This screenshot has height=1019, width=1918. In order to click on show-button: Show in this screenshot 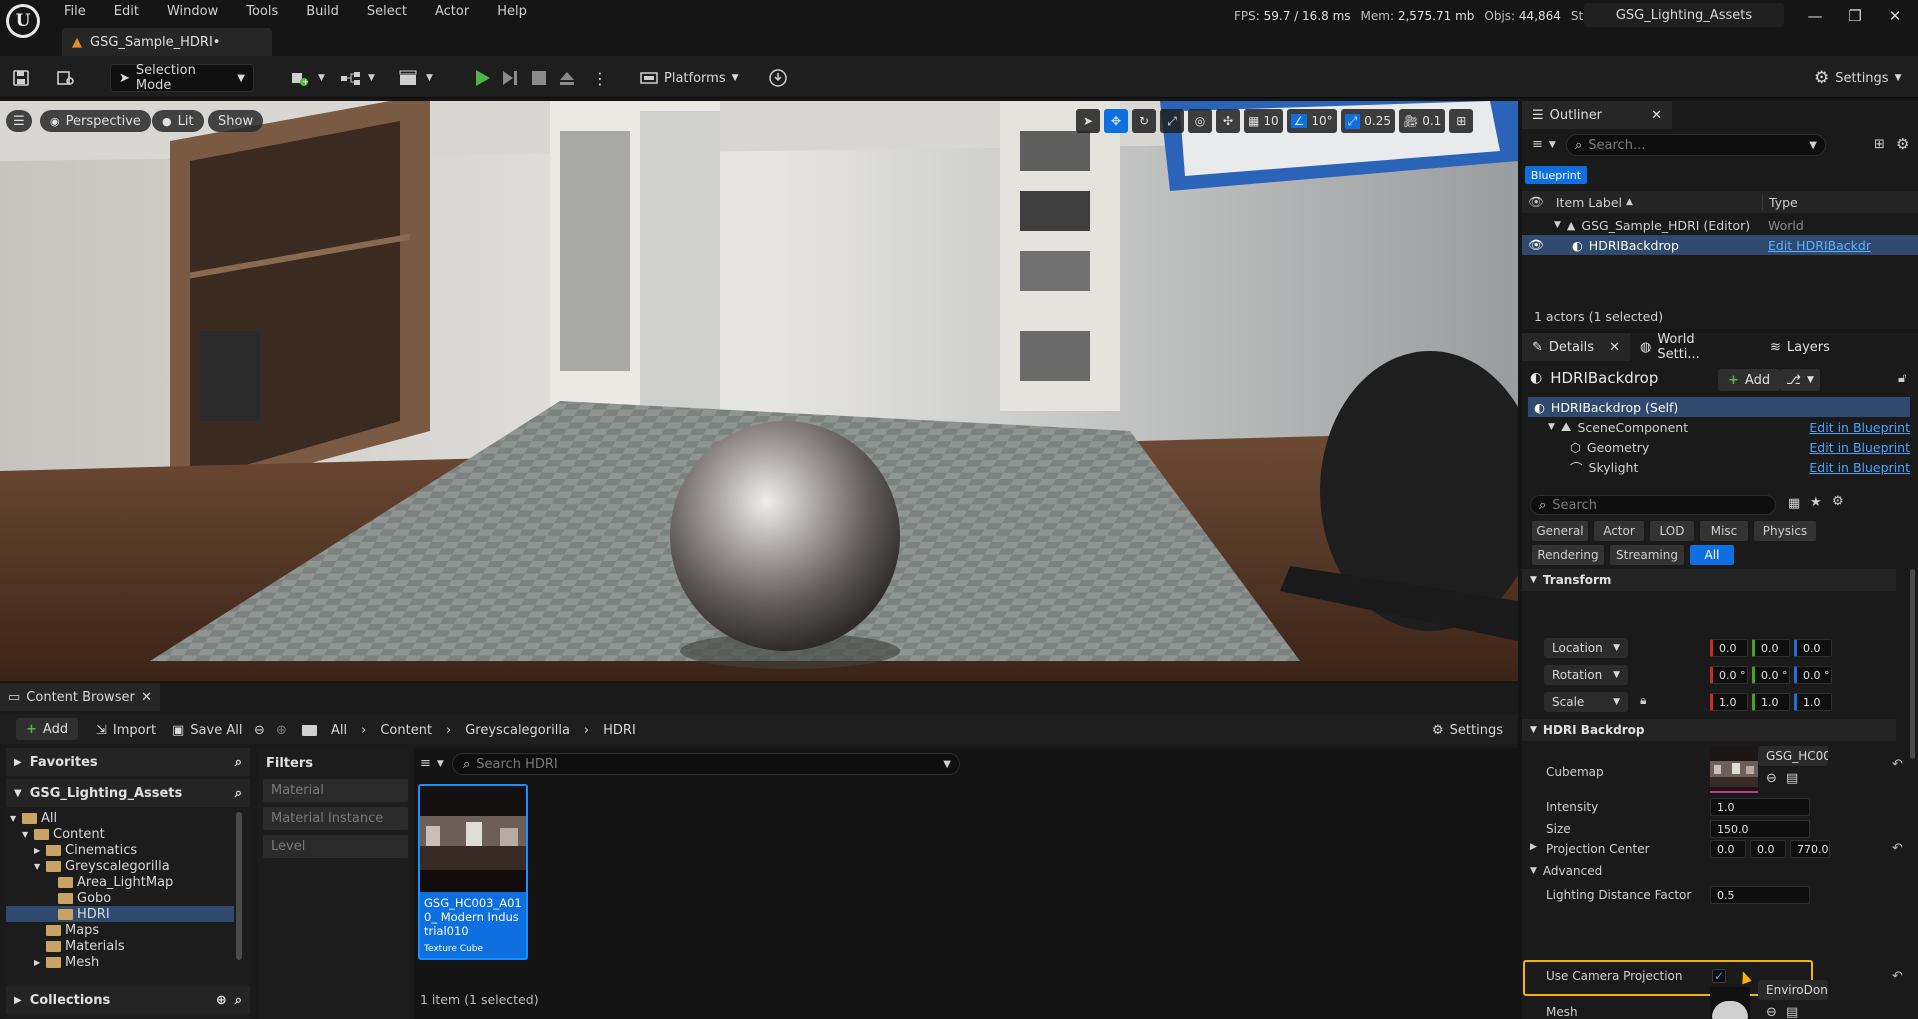, I will do `click(236, 121)`.